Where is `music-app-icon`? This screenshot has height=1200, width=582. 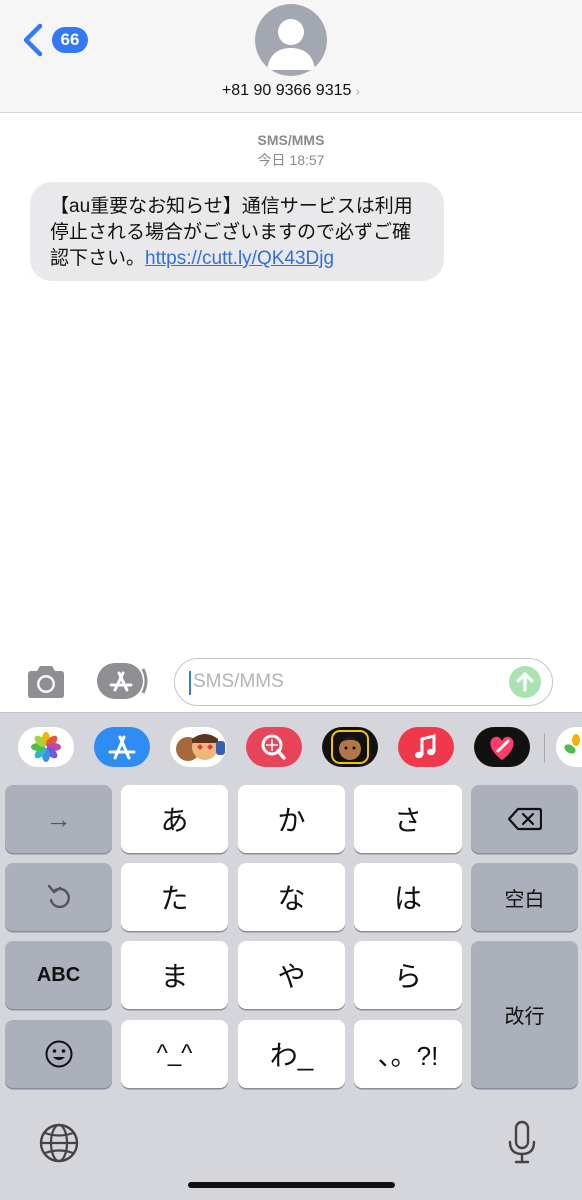 music-app-icon is located at coordinates (426, 747).